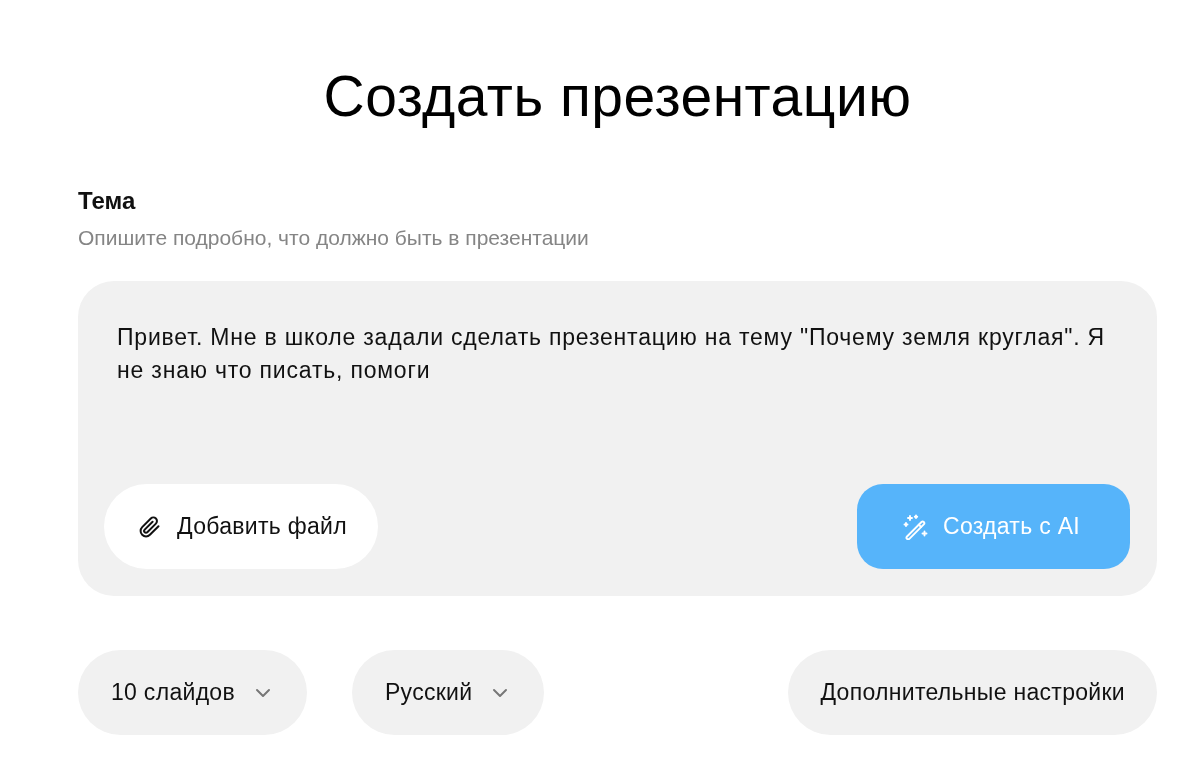  What do you see at coordinates (107, 201) in the screenshot?
I see `topic-label: Тема` at bounding box center [107, 201].